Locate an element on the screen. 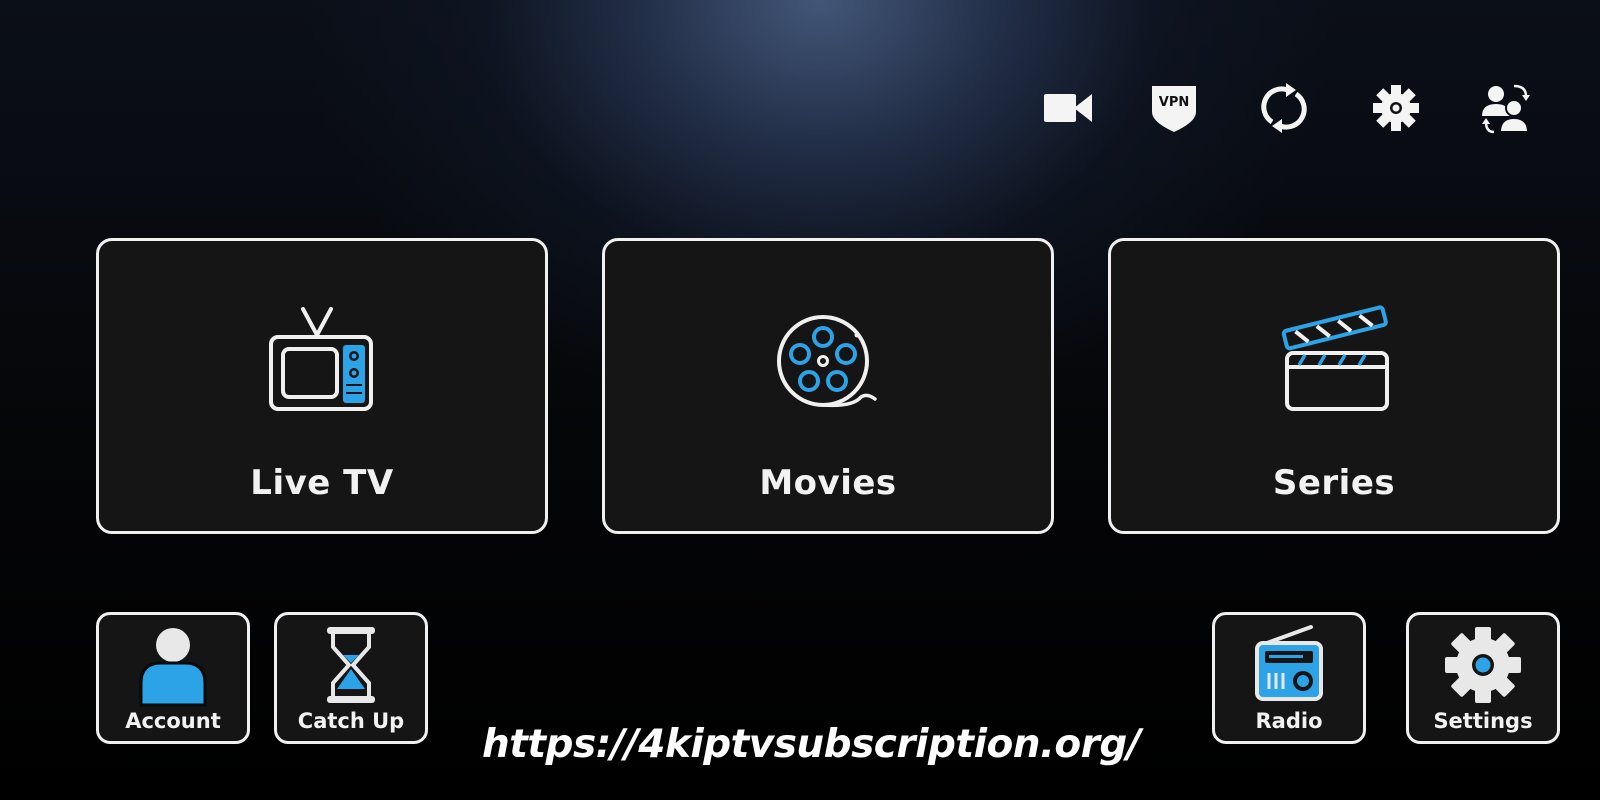 The height and width of the screenshot is (800, 1600). tile-label: Series is located at coordinates (1334, 483).